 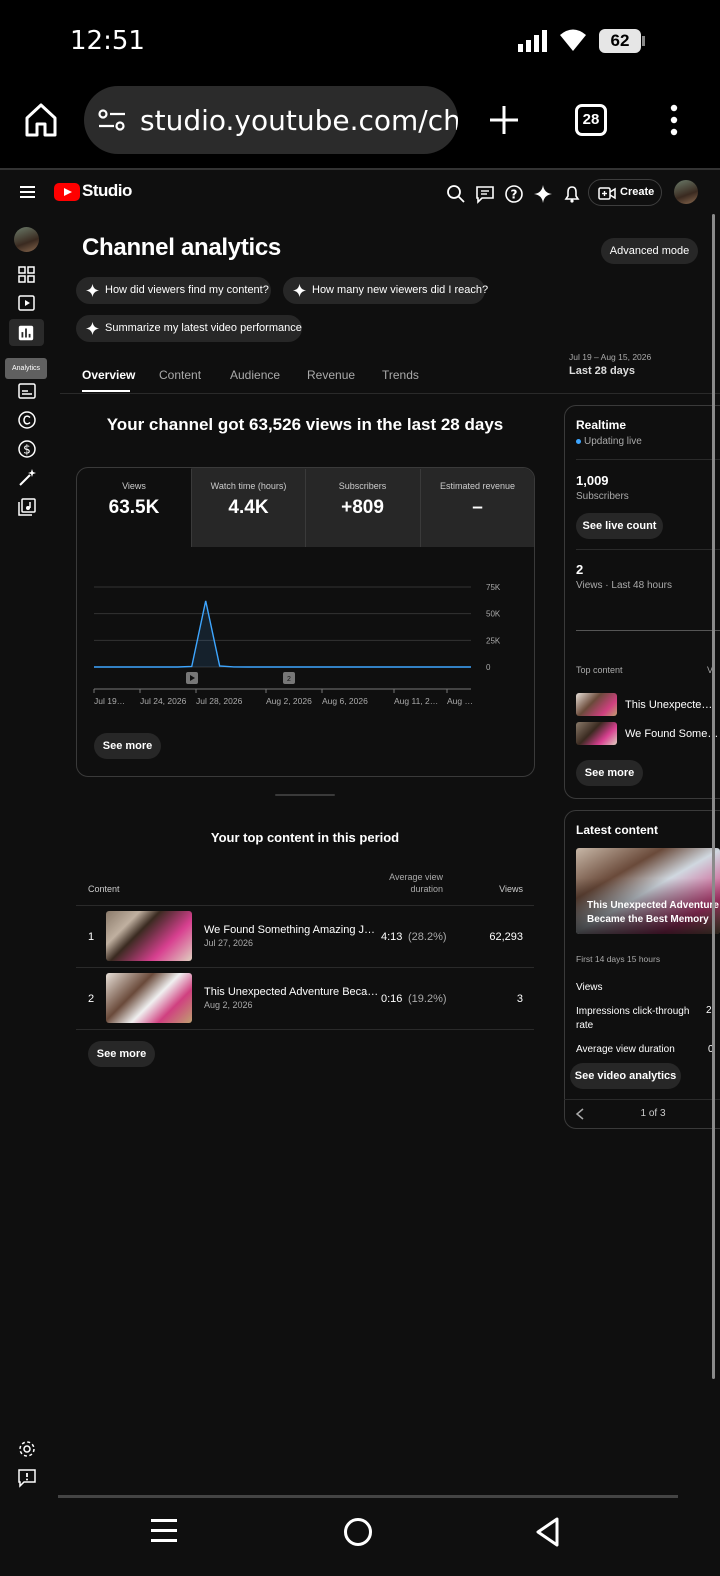 What do you see at coordinates (607, 193) in the screenshot?
I see `create-video-icon` at bounding box center [607, 193].